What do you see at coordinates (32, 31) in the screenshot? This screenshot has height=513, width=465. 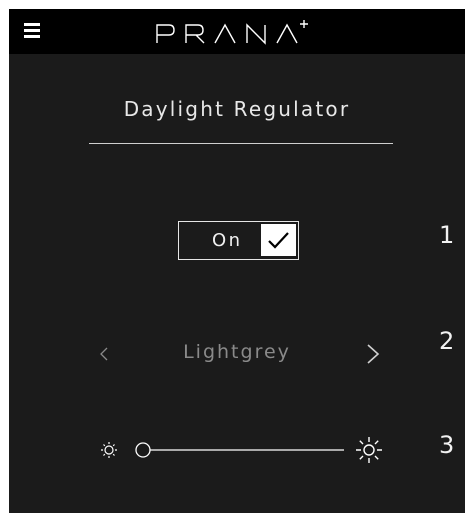 I see `hamburger-menu-icon` at bounding box center [32, 31].